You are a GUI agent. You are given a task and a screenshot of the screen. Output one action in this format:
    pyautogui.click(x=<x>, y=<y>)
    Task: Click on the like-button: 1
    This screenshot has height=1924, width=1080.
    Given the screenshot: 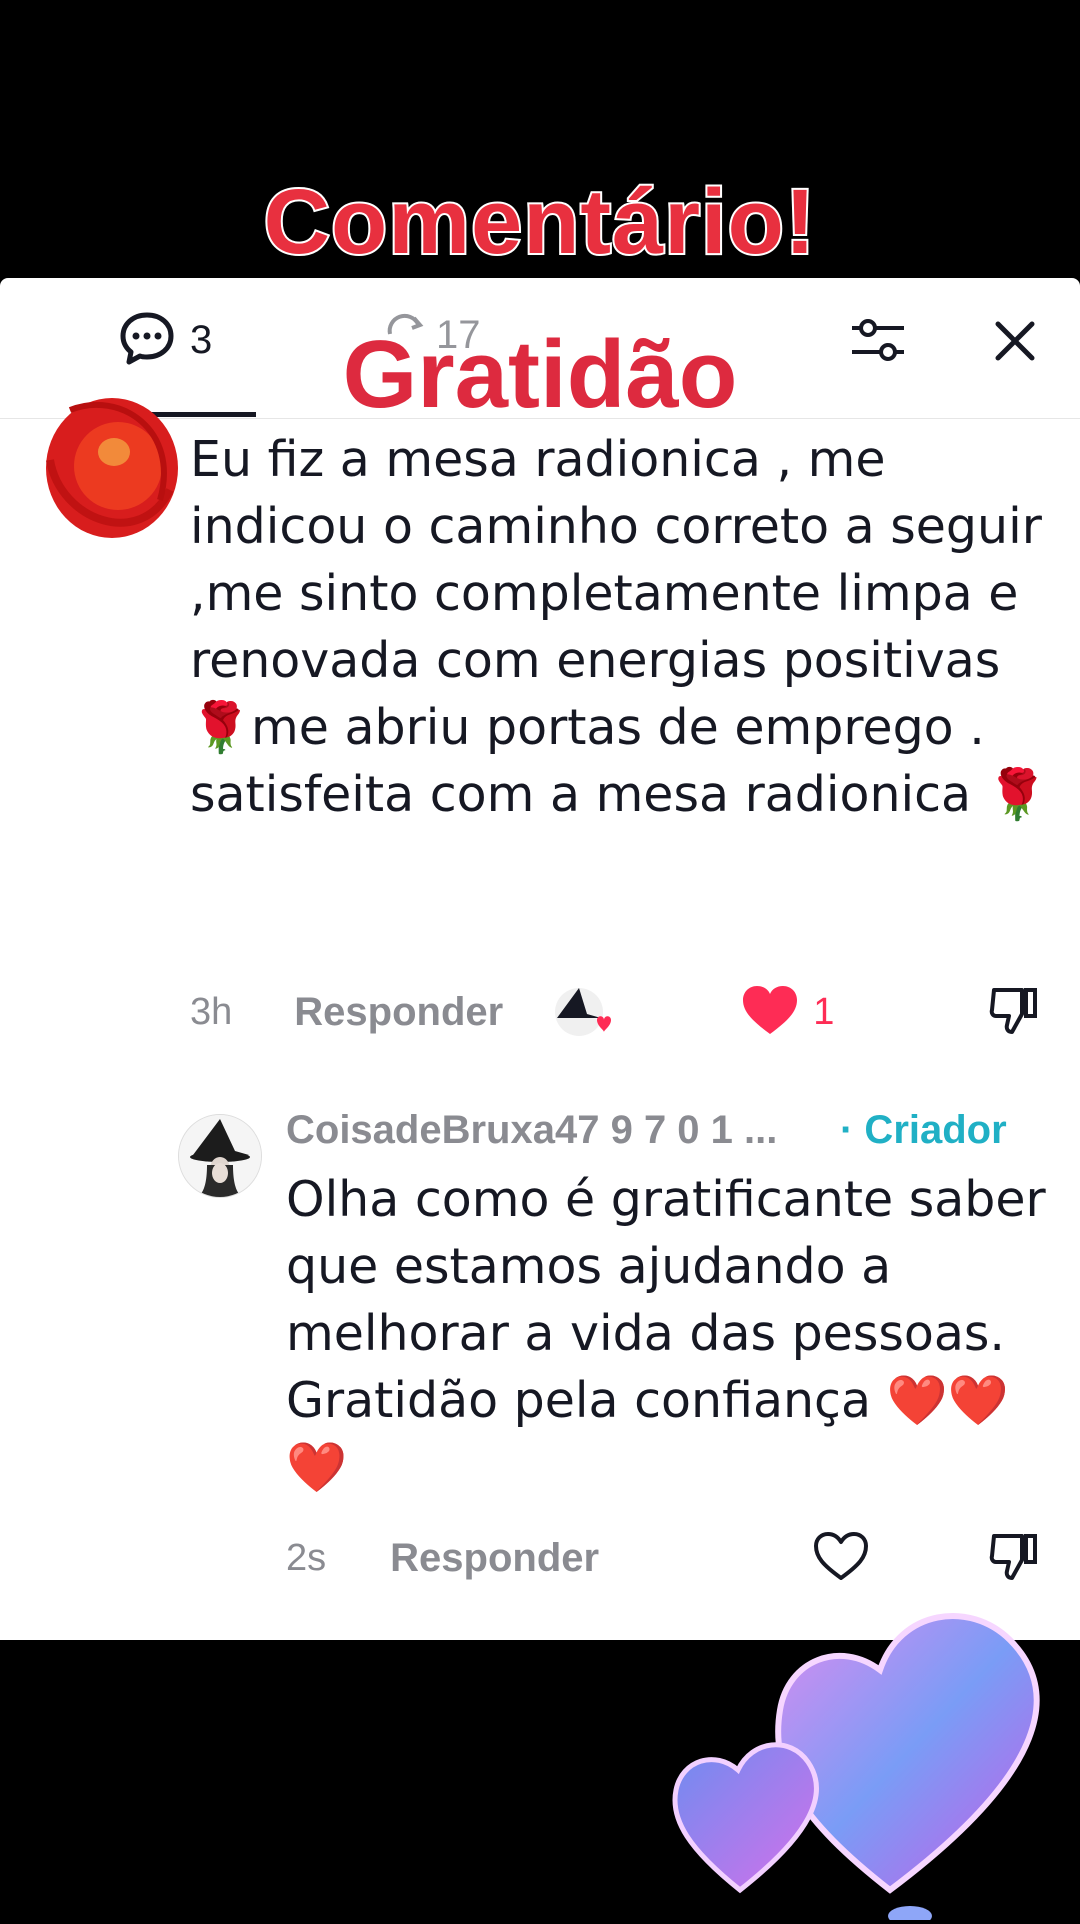 What is the action you would take?
    pyautogui.click(x=787, y=1012)
    